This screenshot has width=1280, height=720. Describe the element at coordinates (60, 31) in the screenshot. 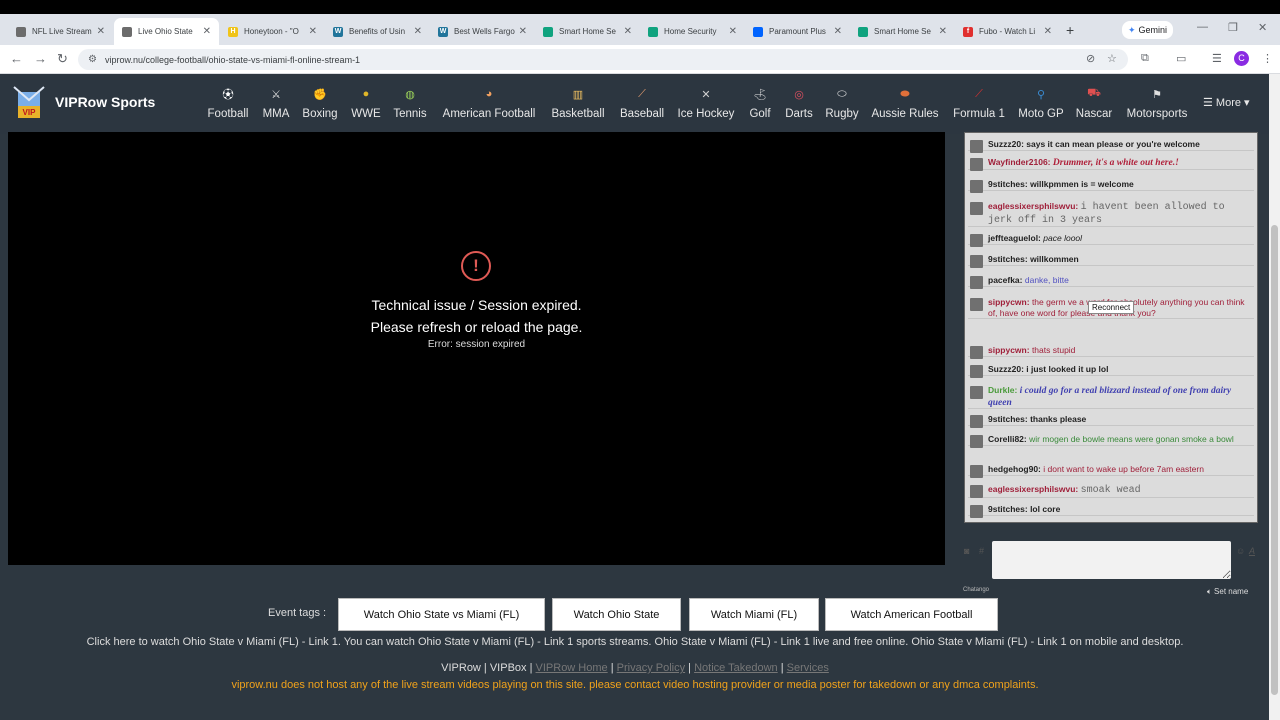

I see `browser-tab: NFL Live Stream ✕` at that location.